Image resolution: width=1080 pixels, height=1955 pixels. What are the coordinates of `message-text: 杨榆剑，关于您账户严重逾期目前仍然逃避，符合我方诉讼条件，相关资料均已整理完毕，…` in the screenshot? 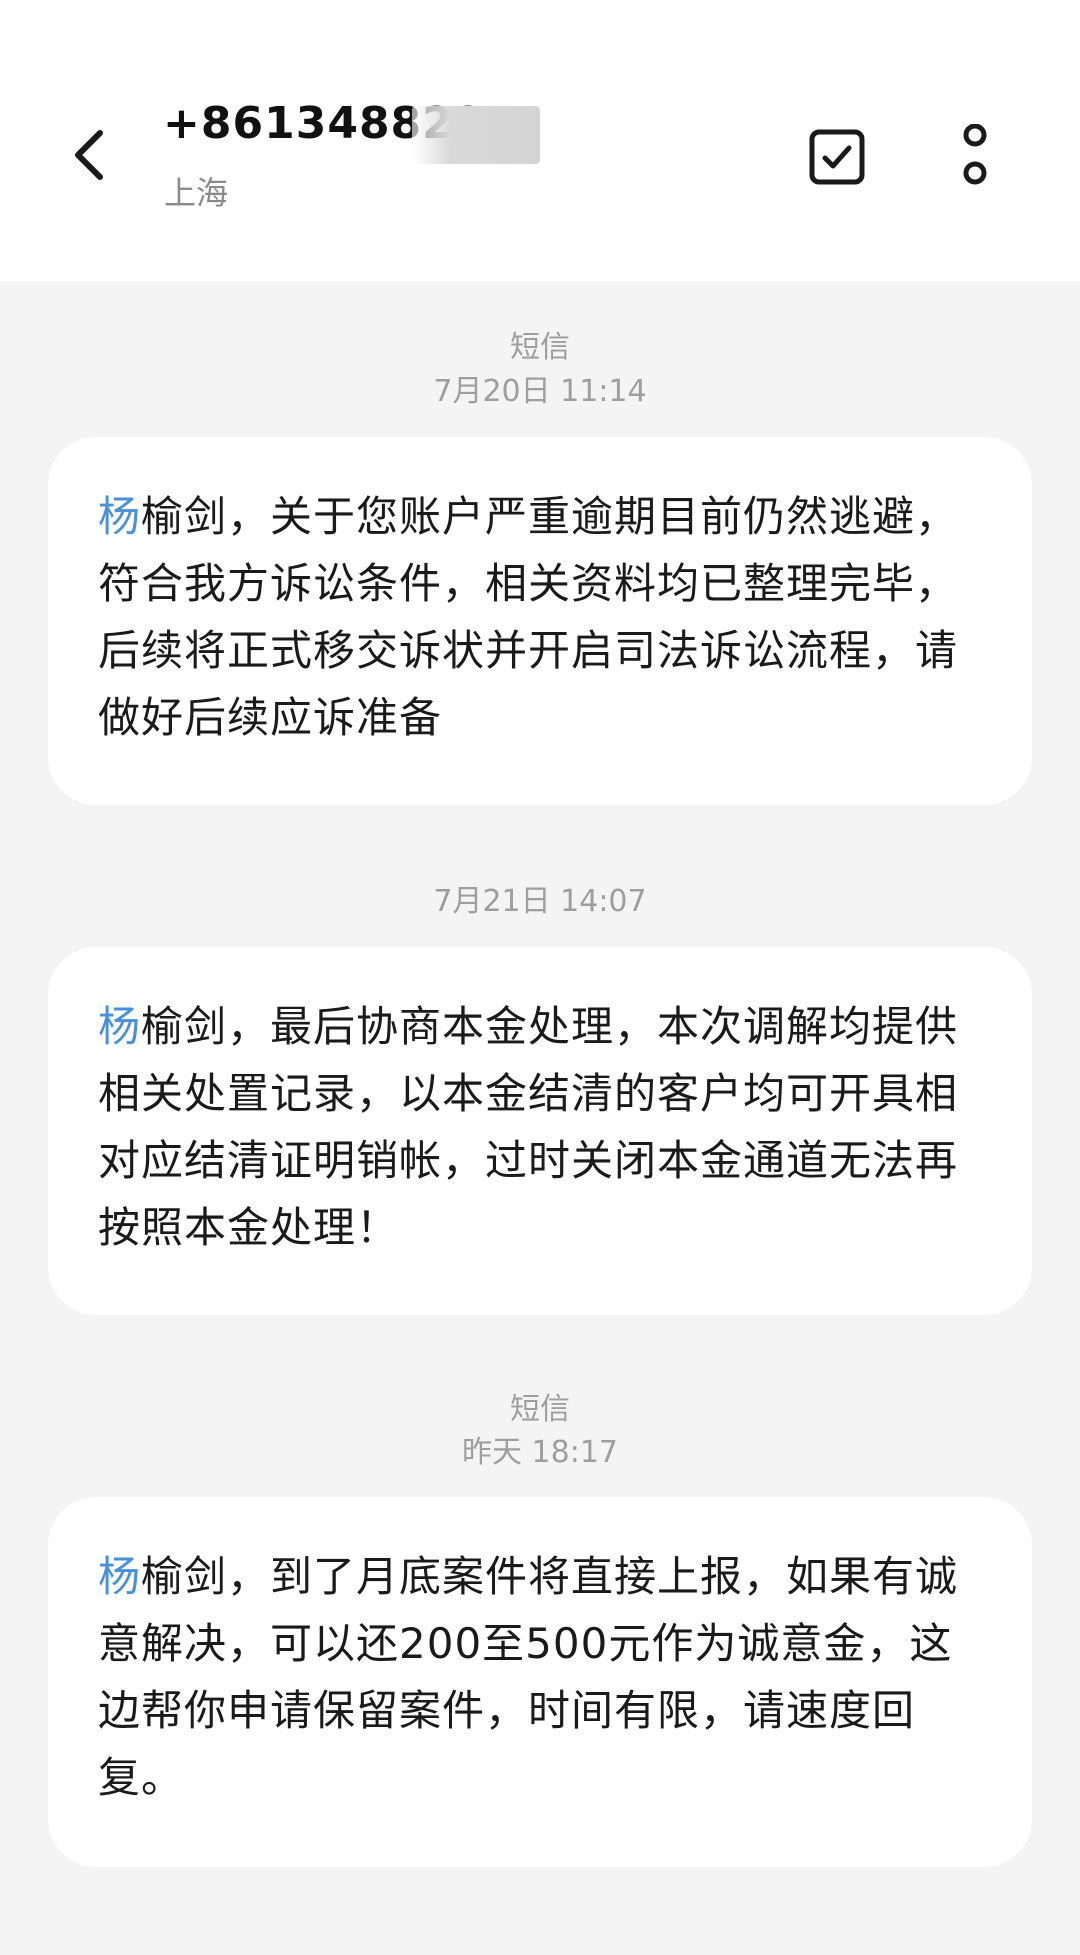 It's located at (541, 617).